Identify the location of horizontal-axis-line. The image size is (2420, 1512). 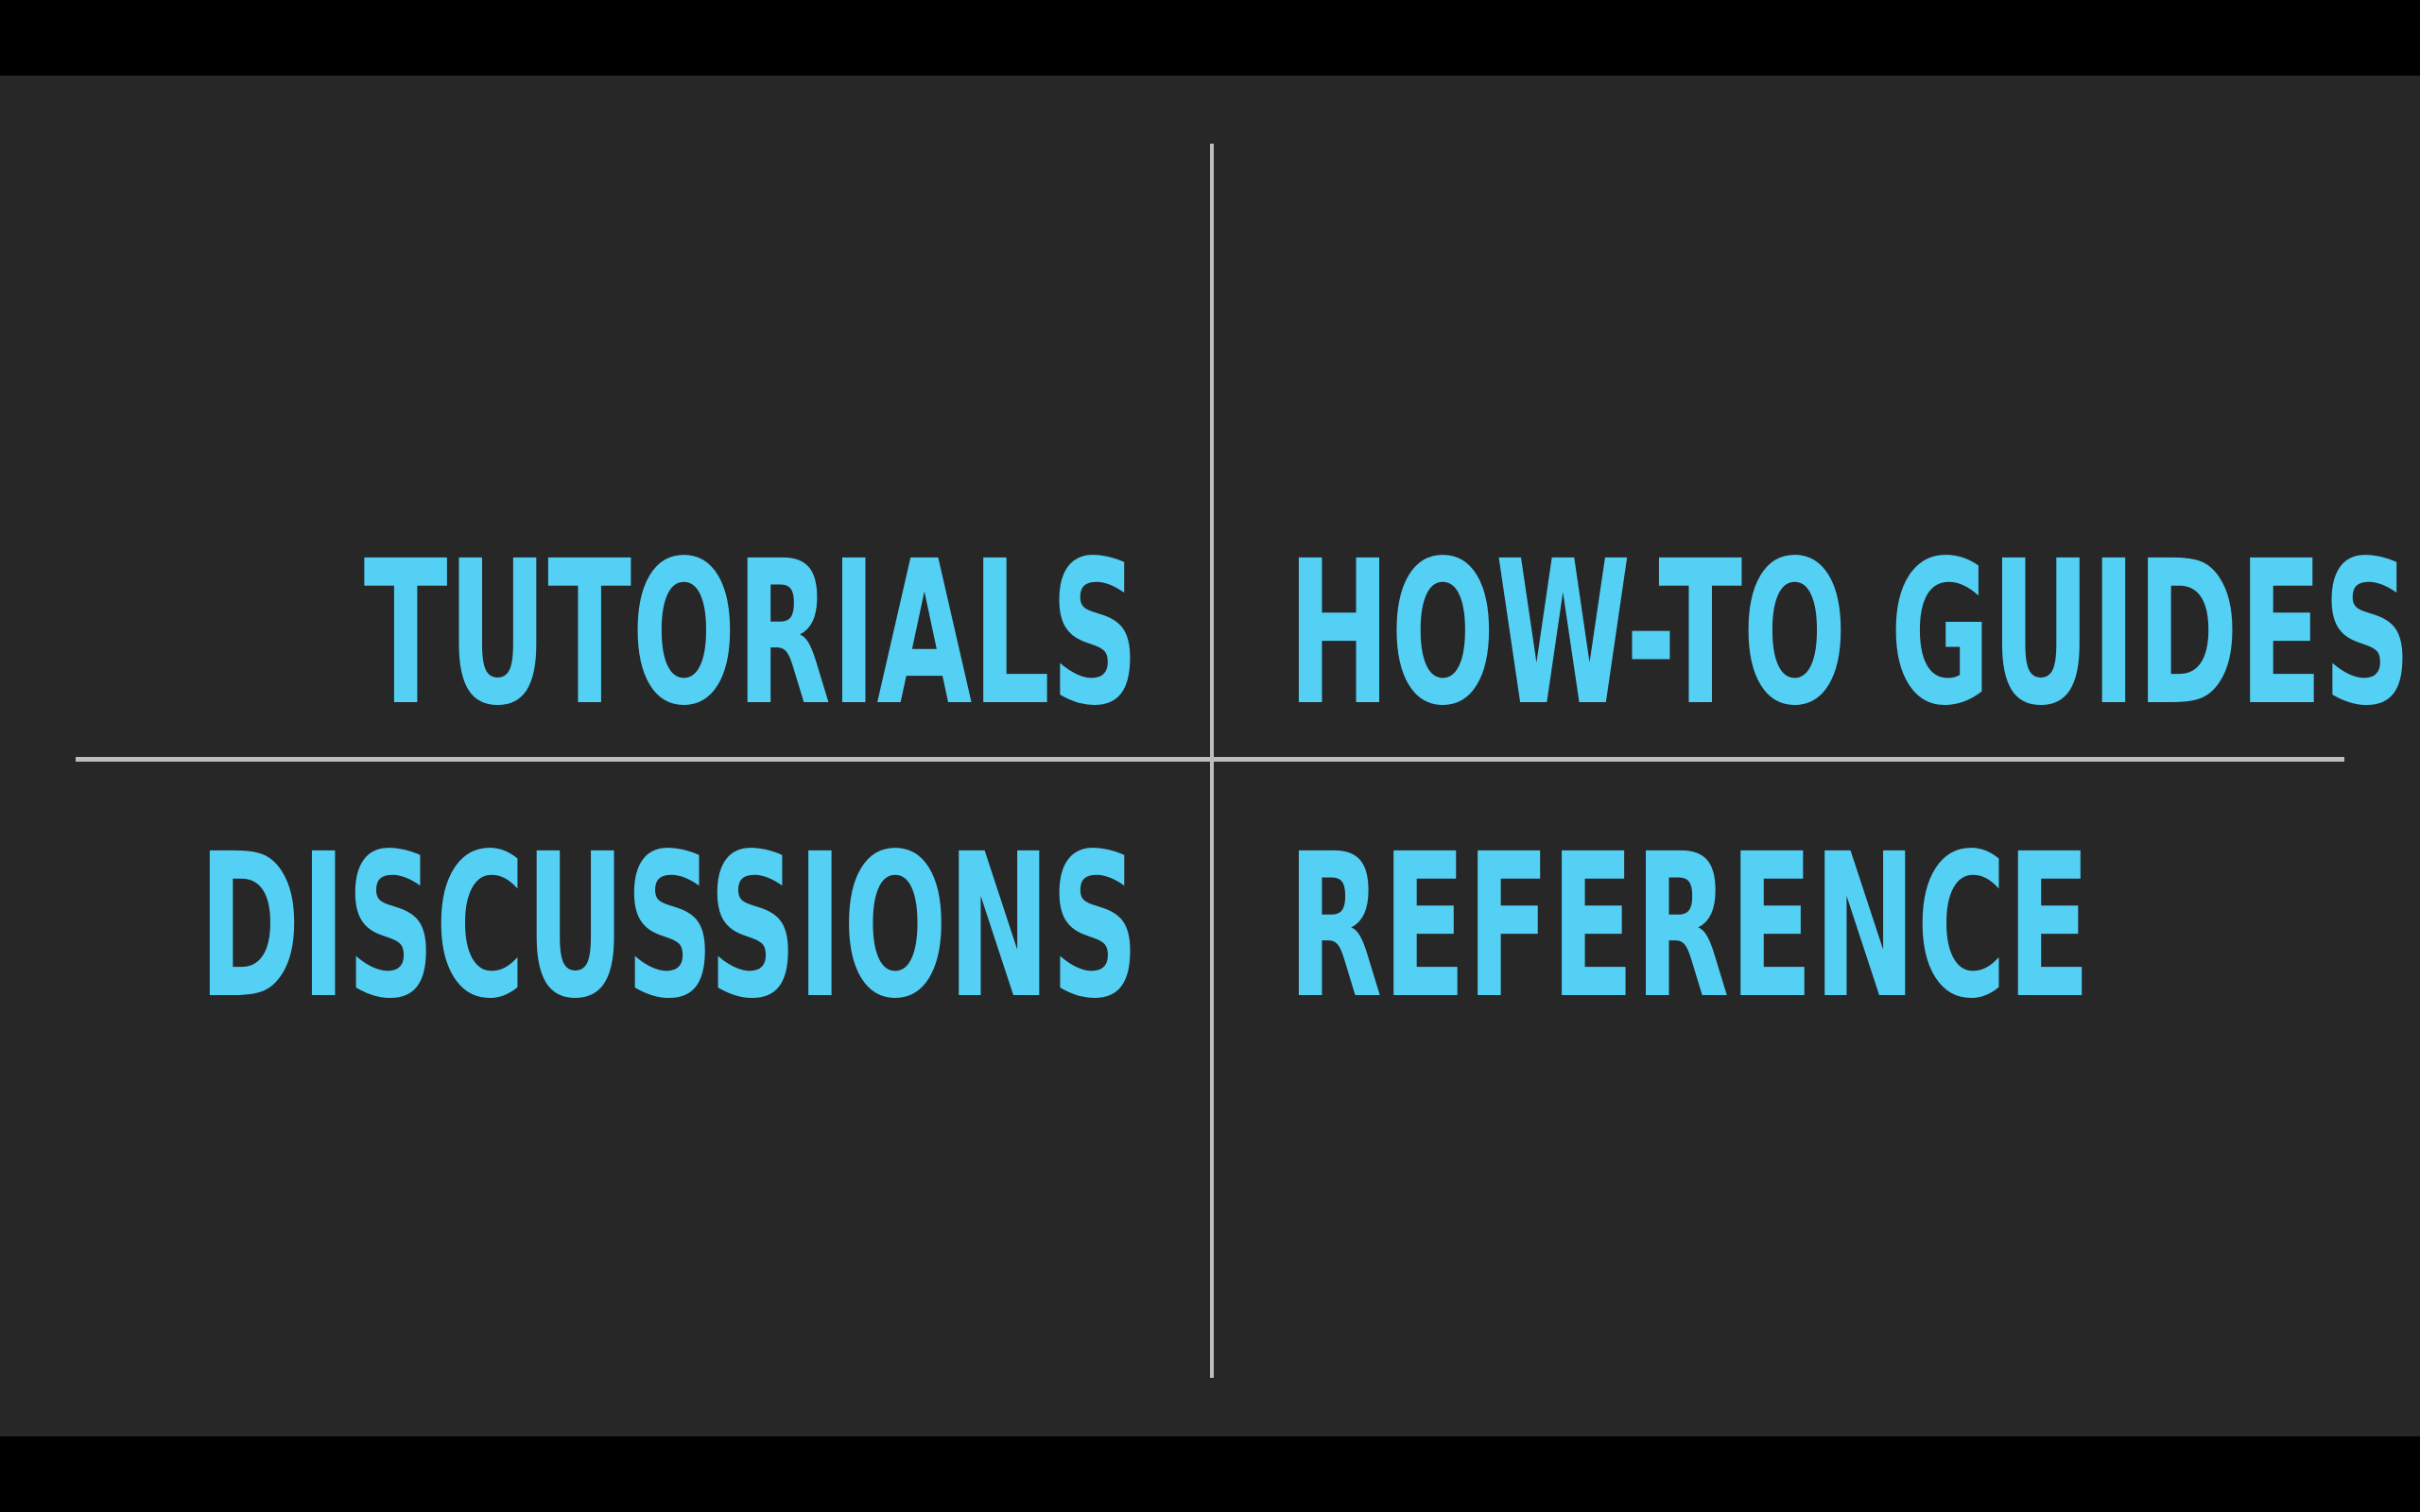
(1210, 759).